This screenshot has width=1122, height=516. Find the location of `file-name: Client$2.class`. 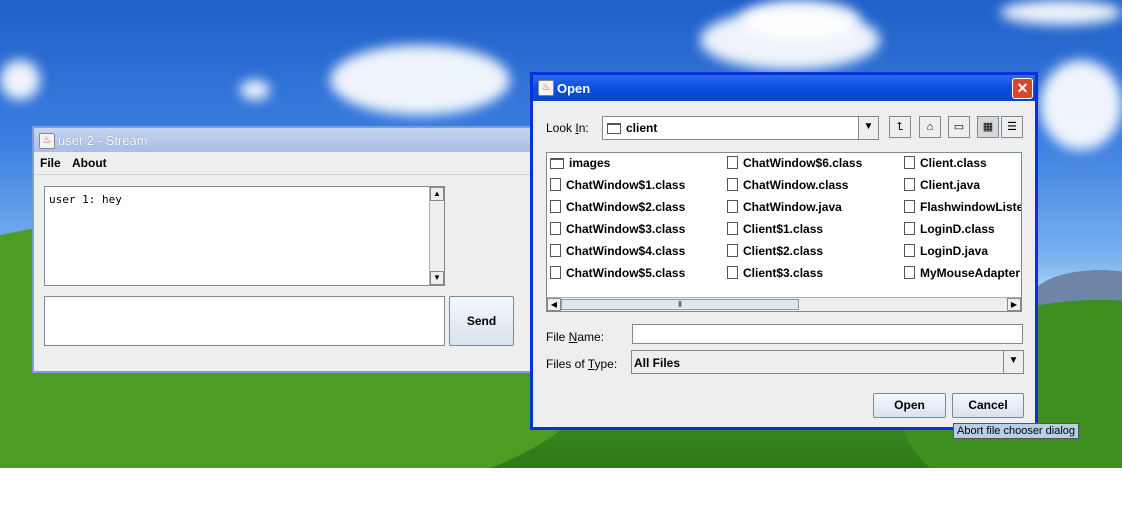

file-name: Client$2.class is located at coordinates (783, 251).